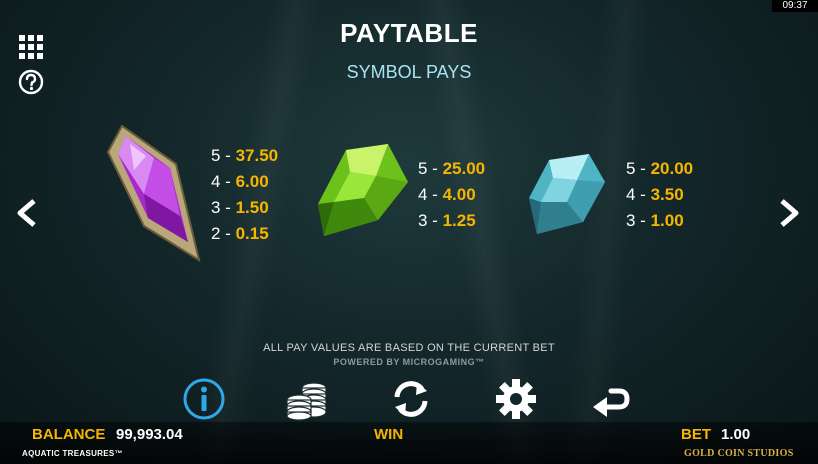  What do you see at coordinates (452, 168) in the screenshot?
I see `pay-row: 5 - 25.00` at bounding box center [452, 168].